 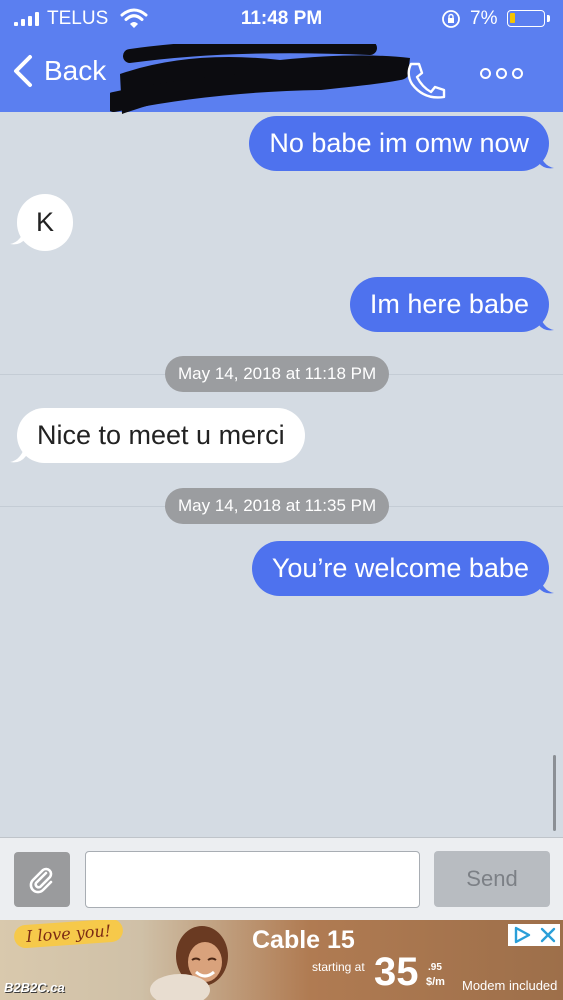 What do you see at coordinates (23, 71) in the screenshot?
I see `chevron-left-icon` at bounding box center [23, 71].